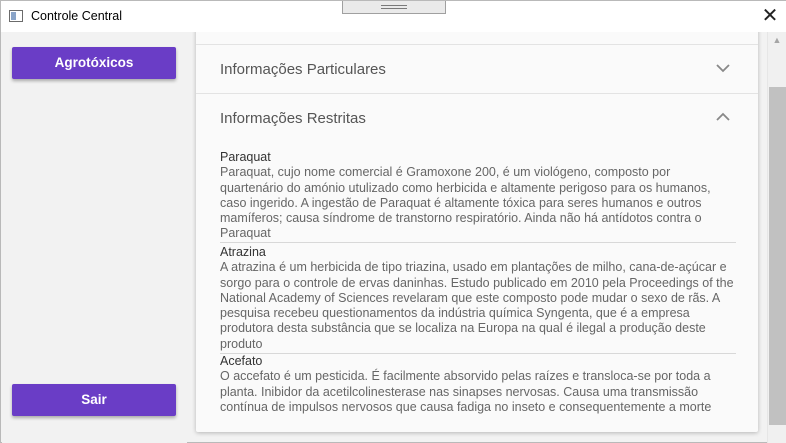 The image size is (786, 443). Describe the element at coordinates (77, 16) in the screenshot. I see `window-title: Controle Central` at that location.